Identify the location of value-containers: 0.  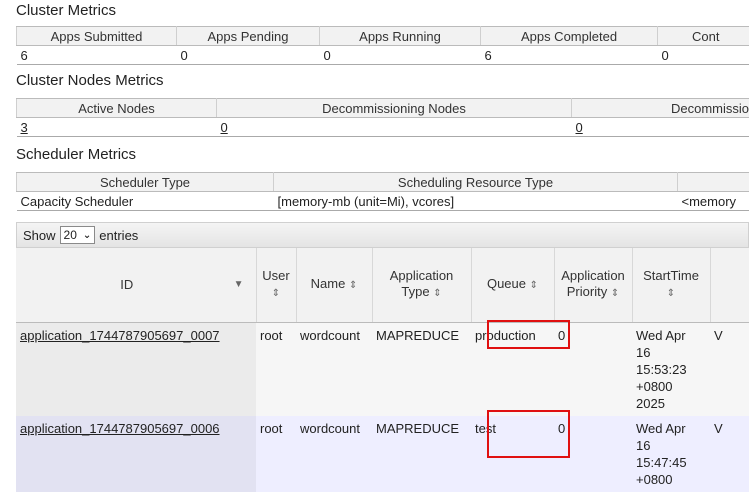
(703, 55).